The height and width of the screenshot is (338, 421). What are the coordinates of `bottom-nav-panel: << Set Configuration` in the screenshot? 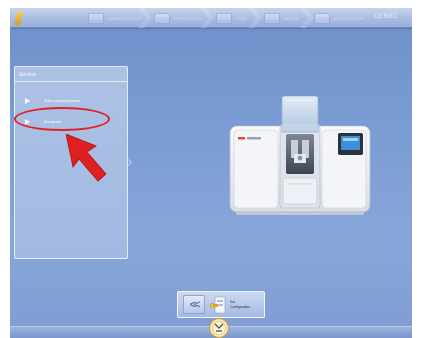 It's located at (221, 304).